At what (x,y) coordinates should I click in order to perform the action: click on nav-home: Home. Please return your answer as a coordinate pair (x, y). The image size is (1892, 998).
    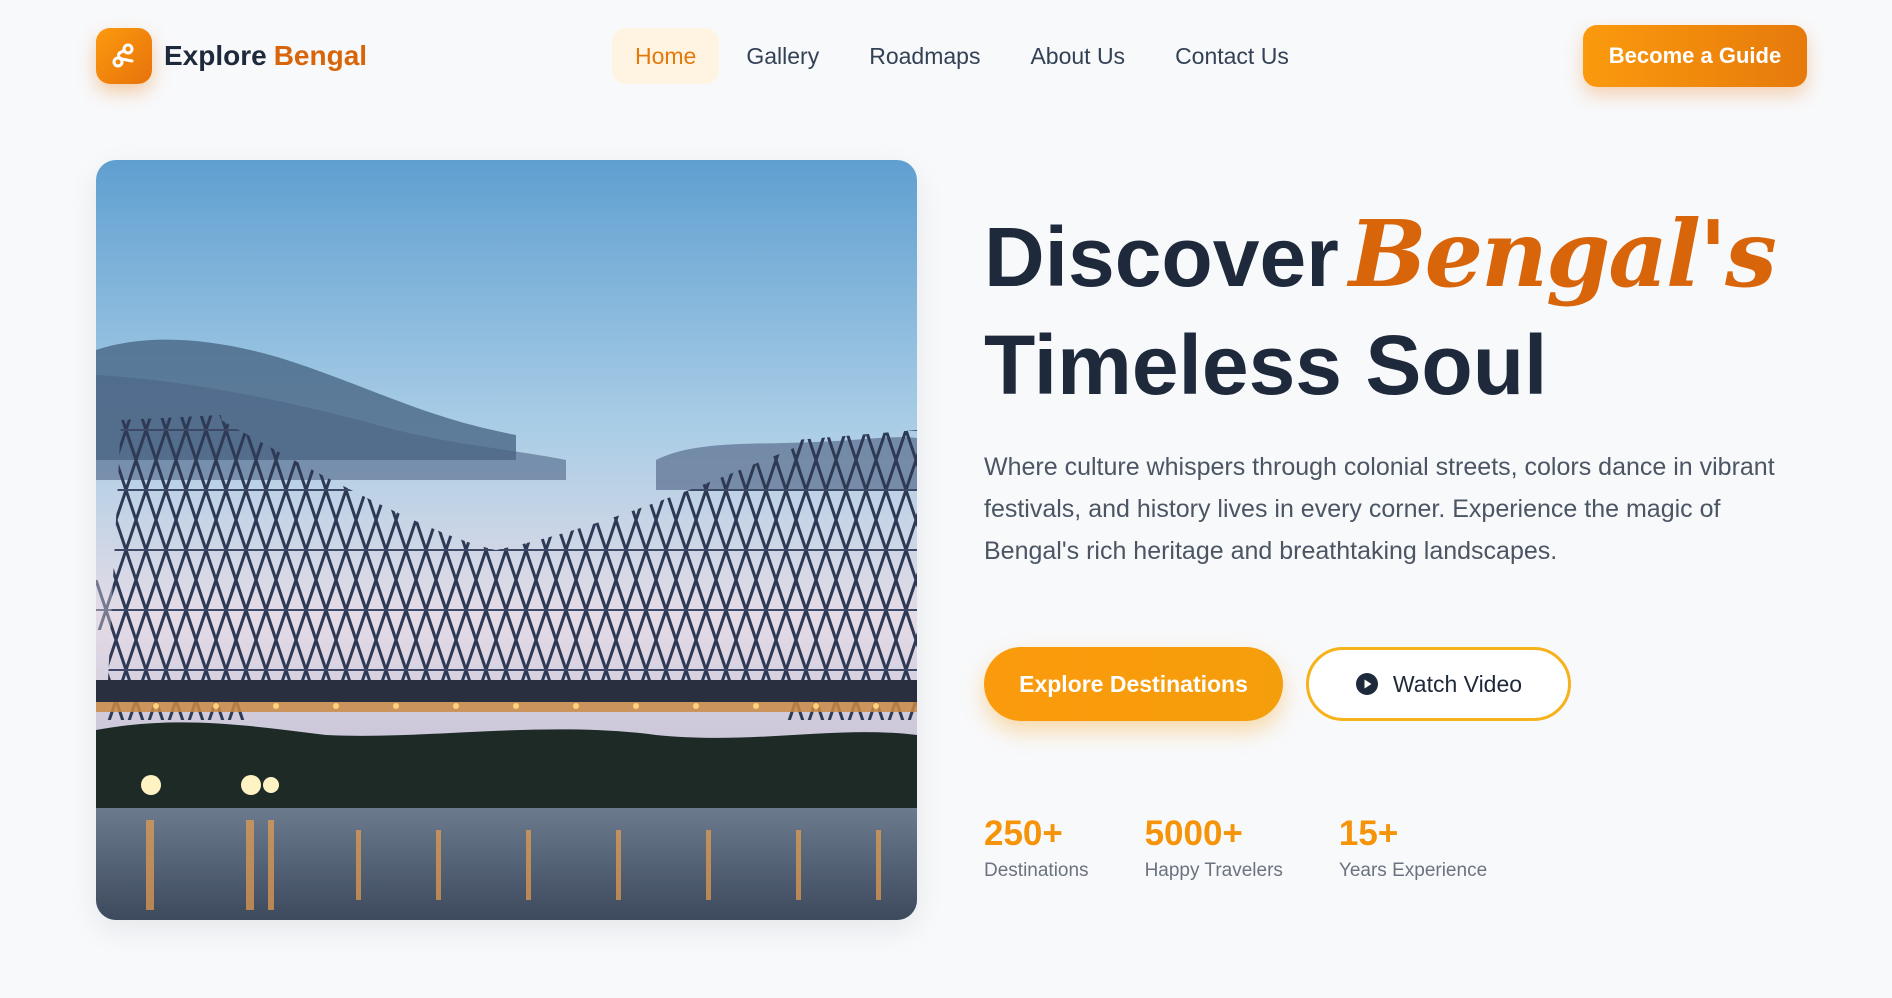
    Looking at the image, I should click on (666, 56).